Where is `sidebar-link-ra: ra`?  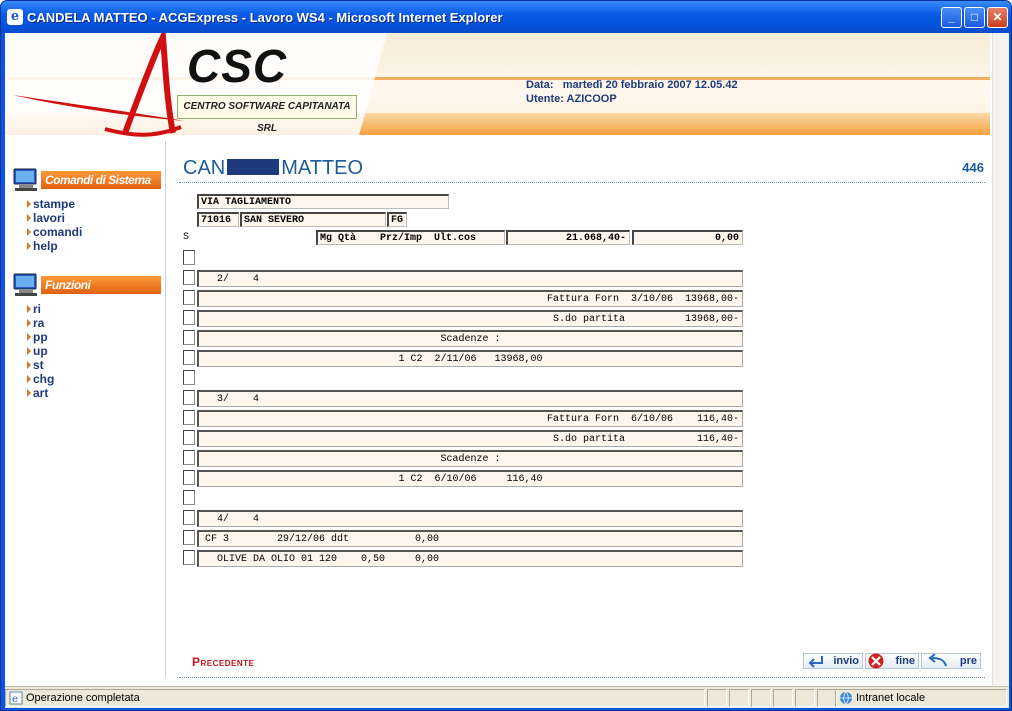 sidebar-link-ra: ra is located at coordinates (40, 323).